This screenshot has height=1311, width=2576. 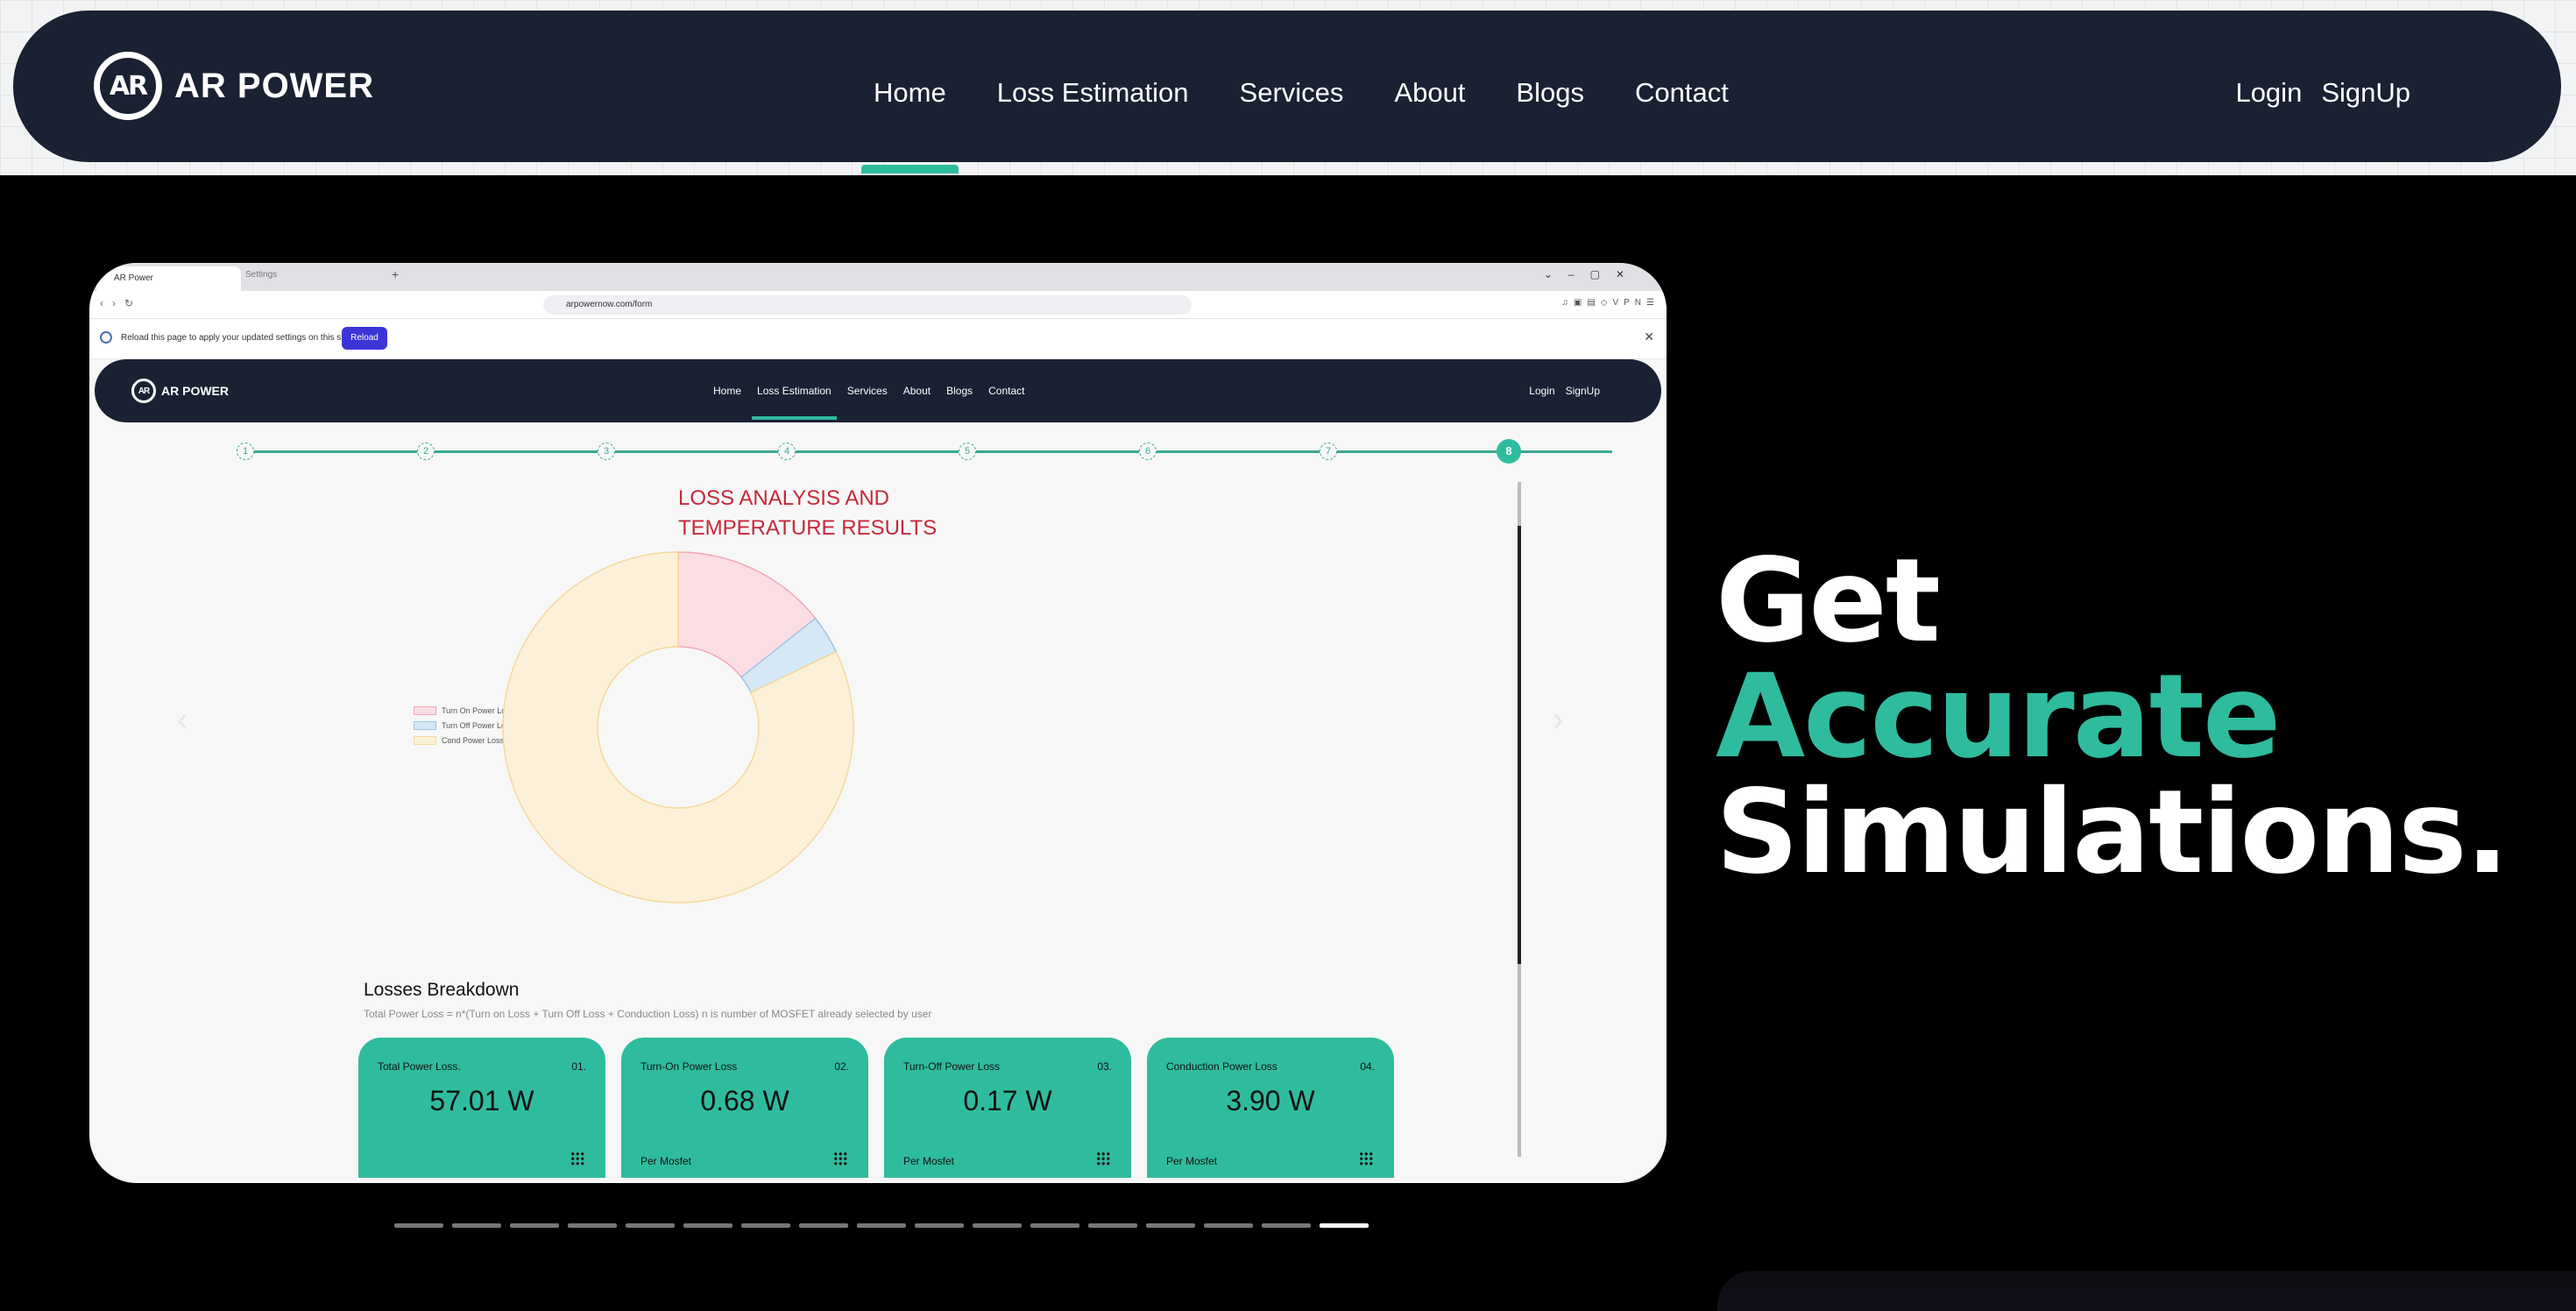 I want to click on browser-url-bar: ‹›↻ arpowernow.com/form ♫▣▤◇VPN☰, so click(x=878, y=305).